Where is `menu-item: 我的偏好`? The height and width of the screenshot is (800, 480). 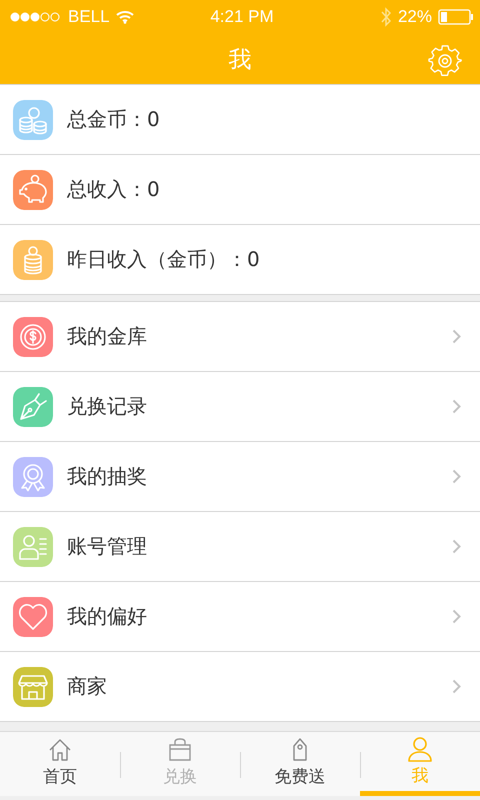 menu-item: 我的偏好 is located at coordinates (240, 617).